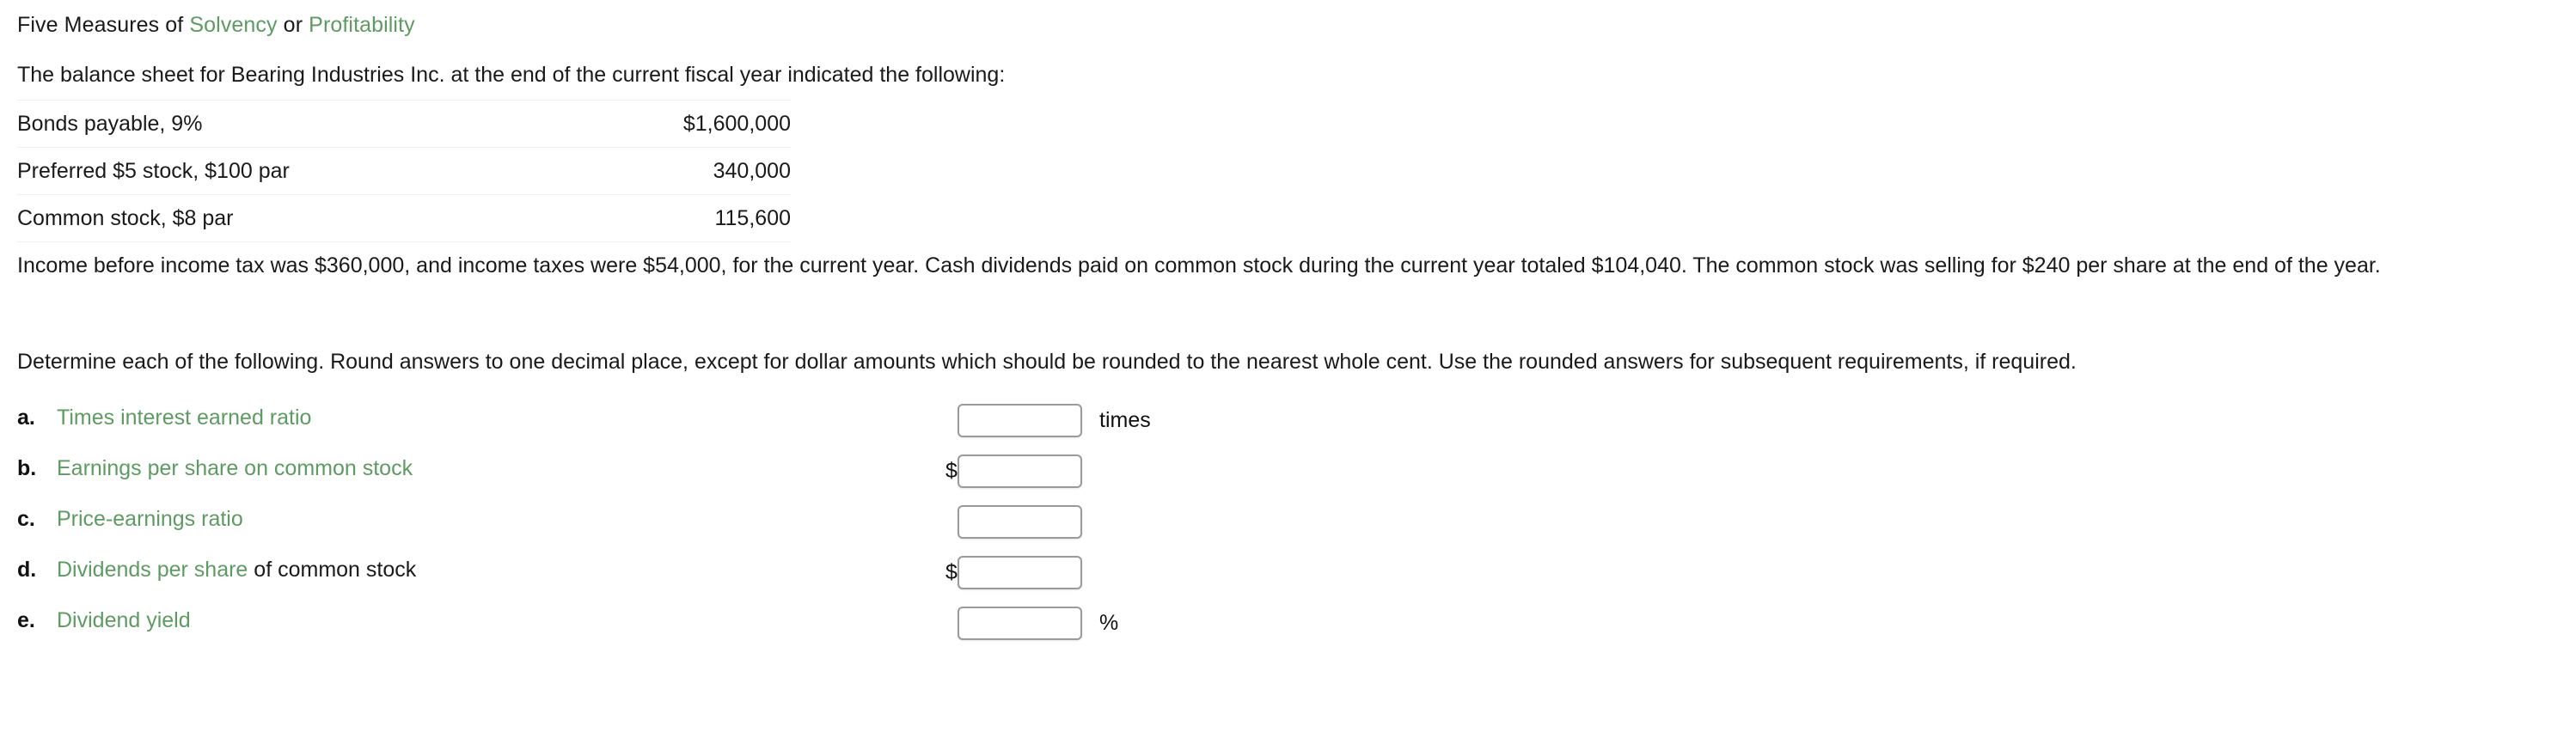 This screenshot has height=732, width=2576. I want to click on answer-label: Dividends per share of common stock, so click(236, 570).